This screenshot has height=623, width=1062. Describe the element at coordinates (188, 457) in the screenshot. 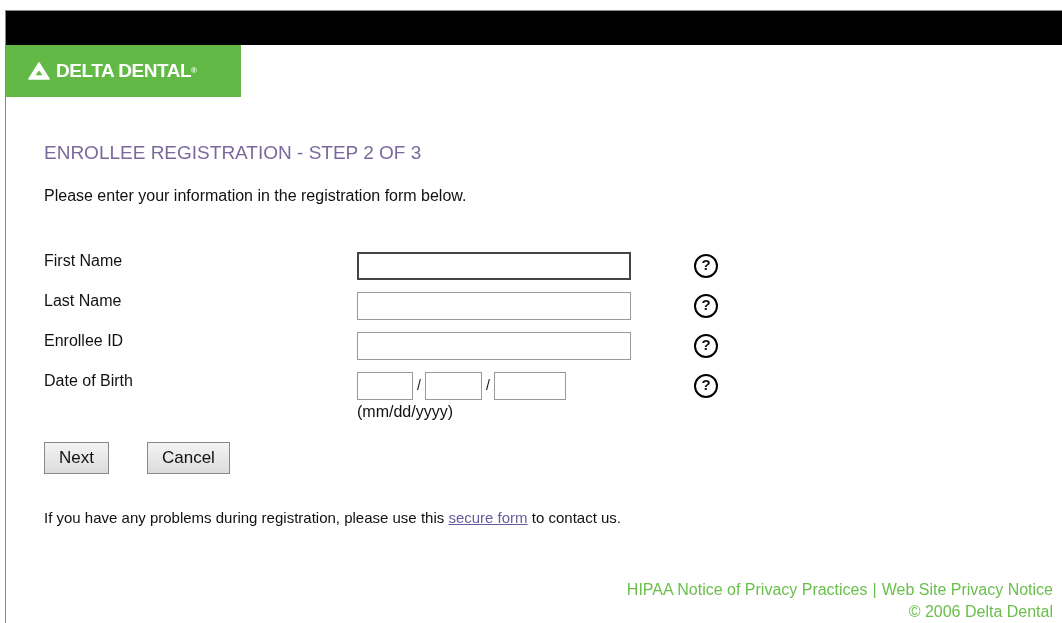

I see `cancel-button: Cancel` at that location.